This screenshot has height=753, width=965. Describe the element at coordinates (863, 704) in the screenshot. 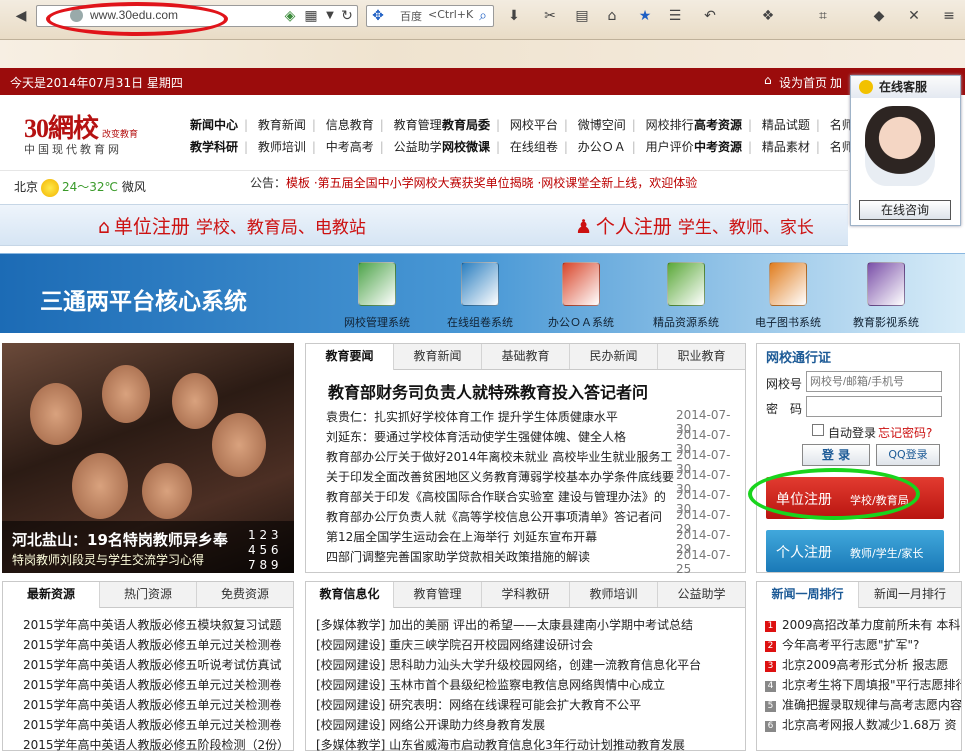

I see `ranking-item: 5 准确把握录取规律与高考志愿内容` at that location.